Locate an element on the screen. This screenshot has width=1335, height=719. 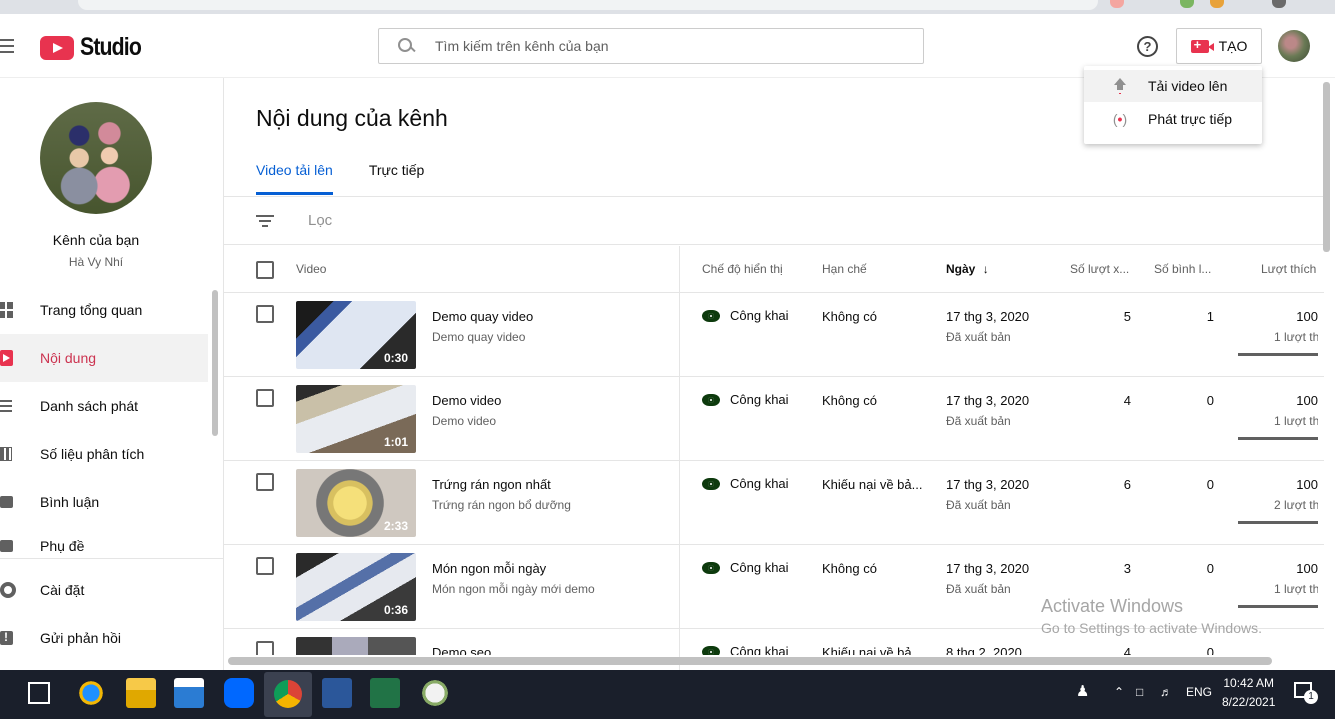
show-hidden-icons-icon: ⌃ is located at coordinates (1119, 692).